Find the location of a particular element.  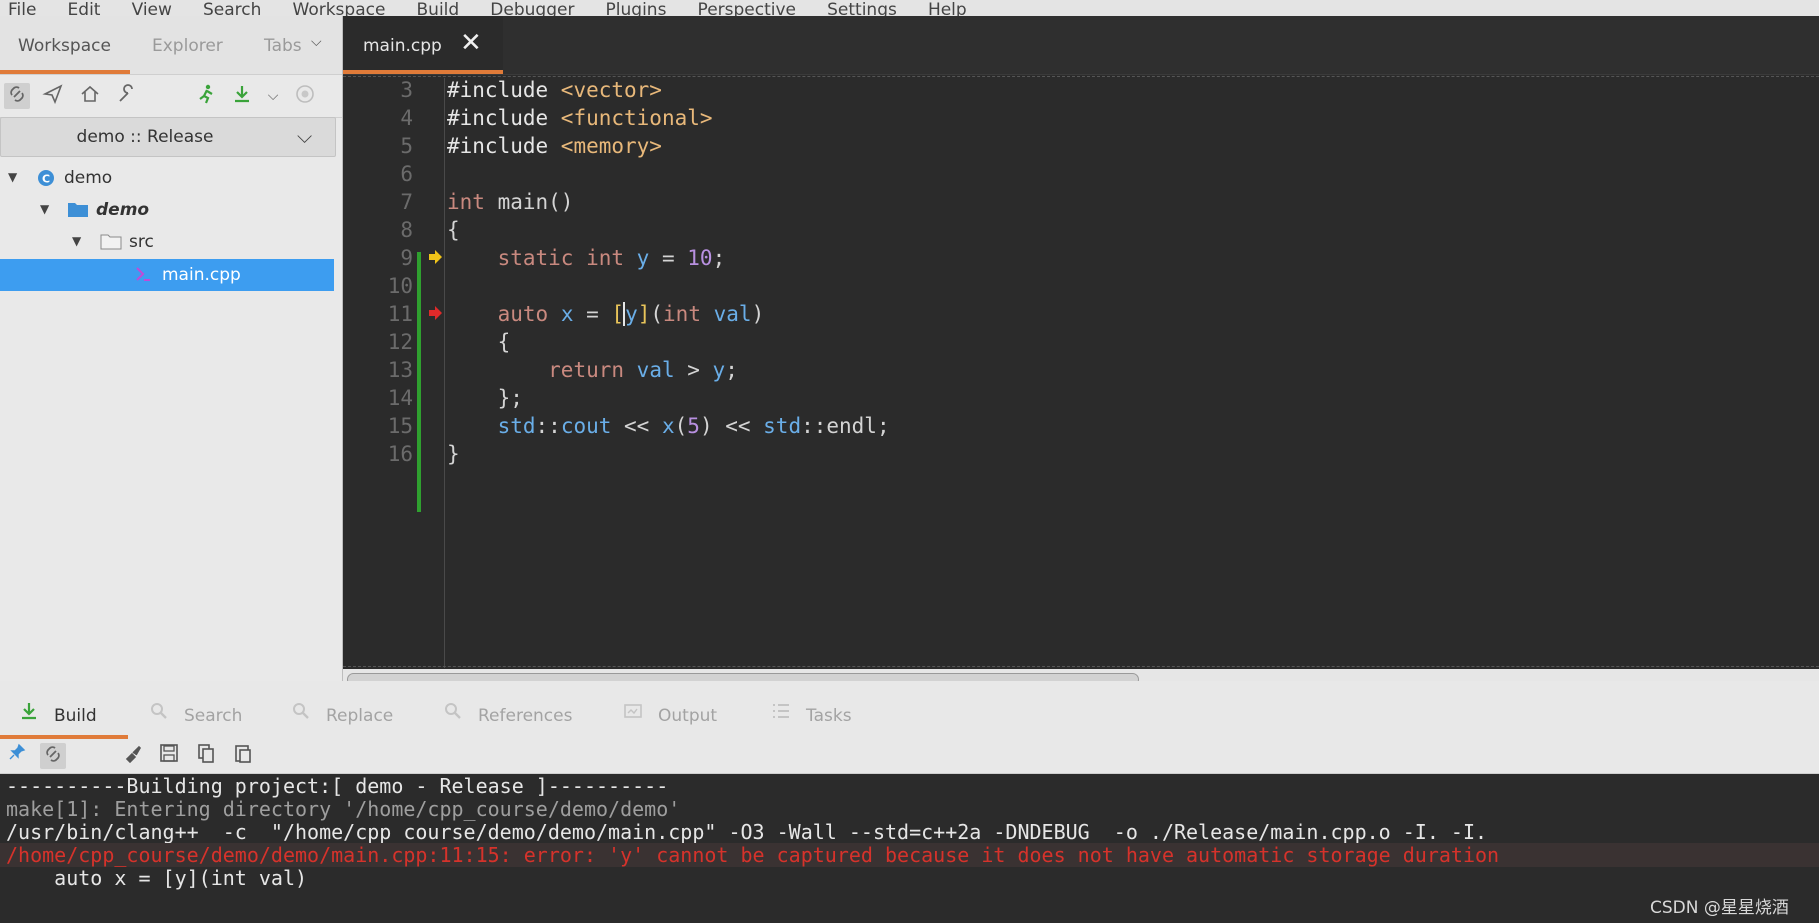

run-icon is located at coordinates (206, 96).